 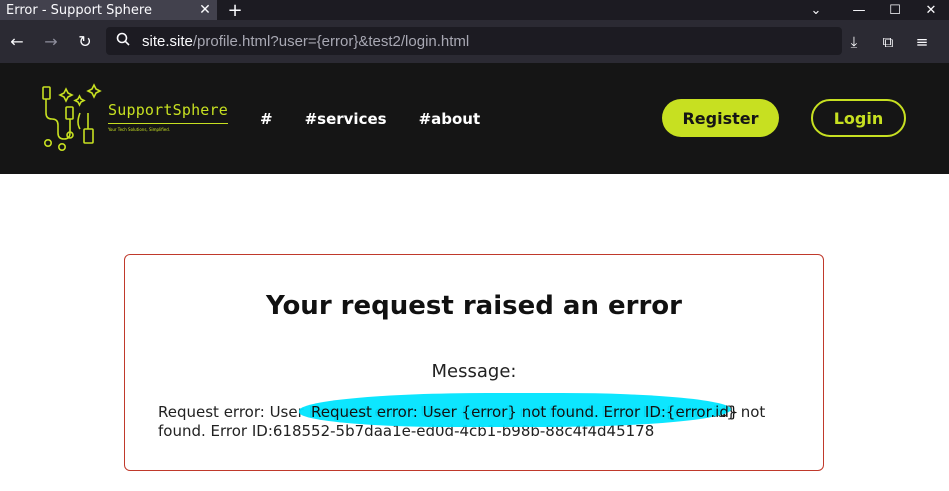 What do you see at coordinates (474, 306) in the screenshot?
I see `error-title: Your request raised an error` at bounding box center [474, 306].